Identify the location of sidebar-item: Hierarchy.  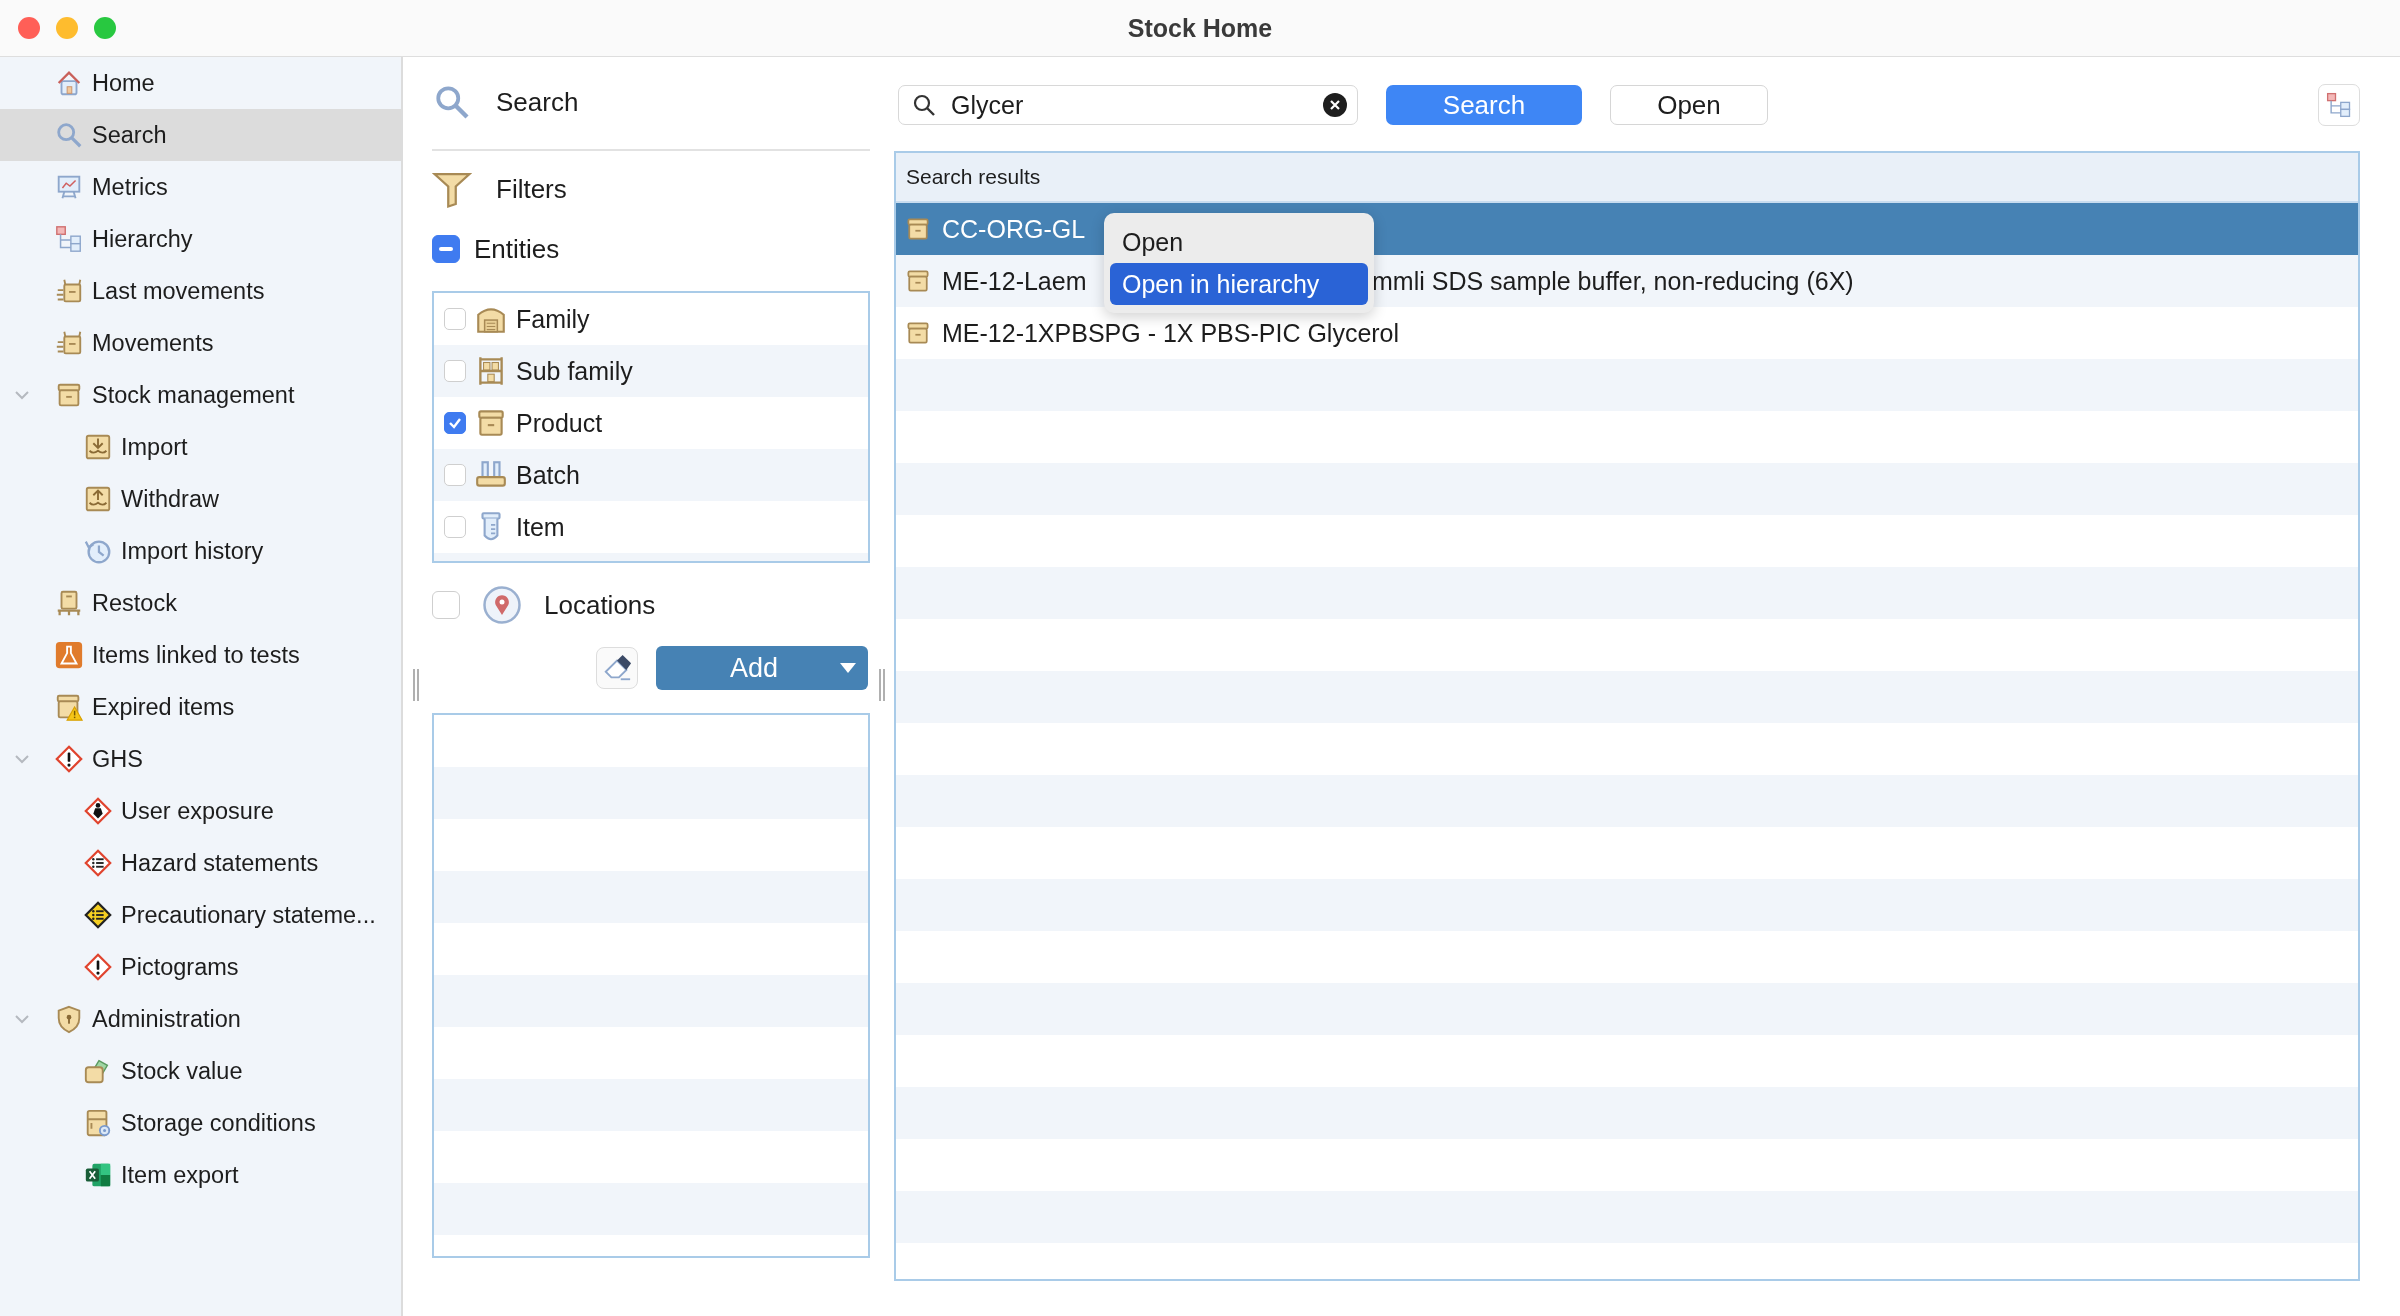
(200, 239).